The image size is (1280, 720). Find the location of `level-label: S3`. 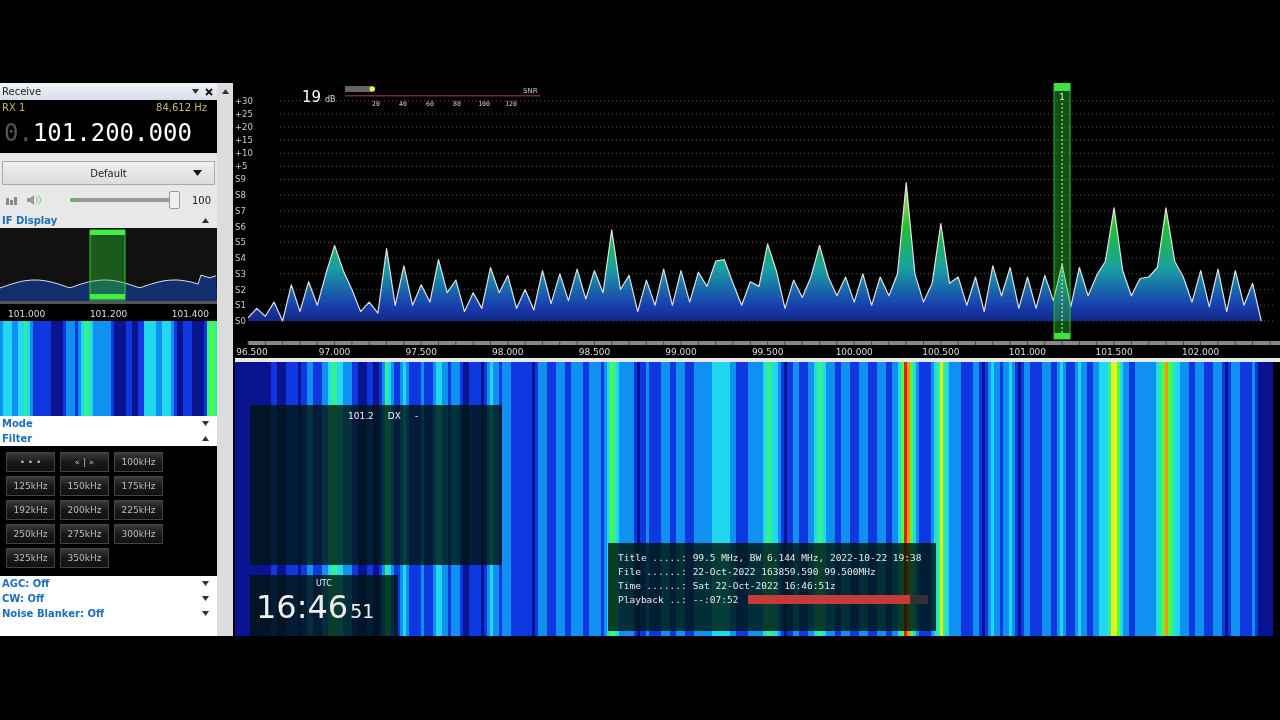

level-label: S3 is located at coordinates (240, 273).